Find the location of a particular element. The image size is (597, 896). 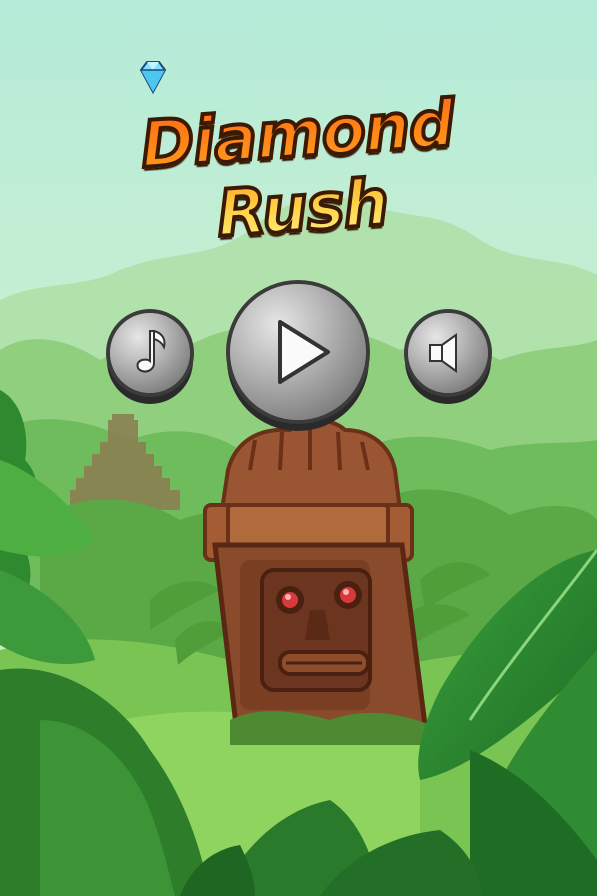

music-button is located at coordinates (150, 353).